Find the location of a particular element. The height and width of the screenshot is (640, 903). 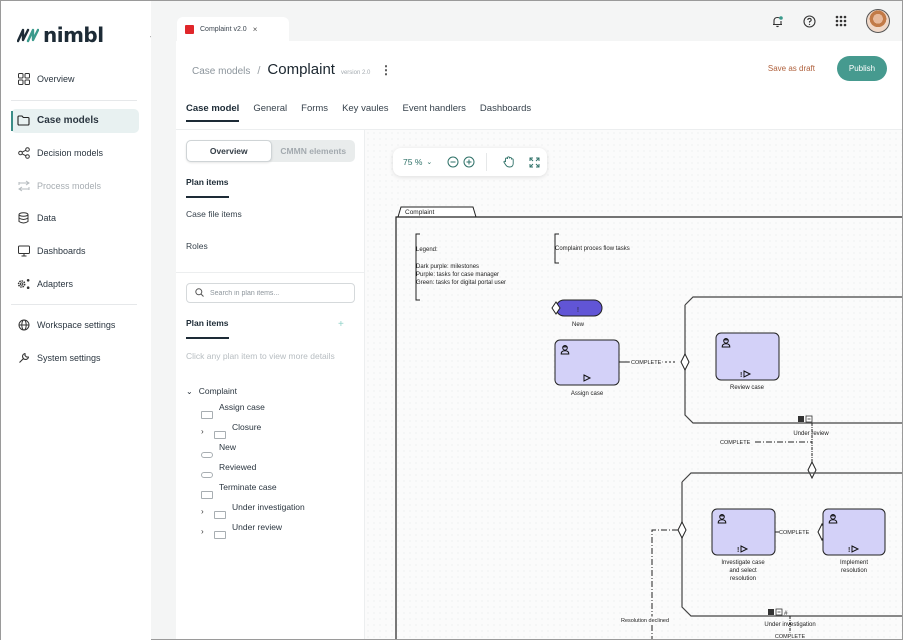

bell-icon is located at coordinates (777, 21).